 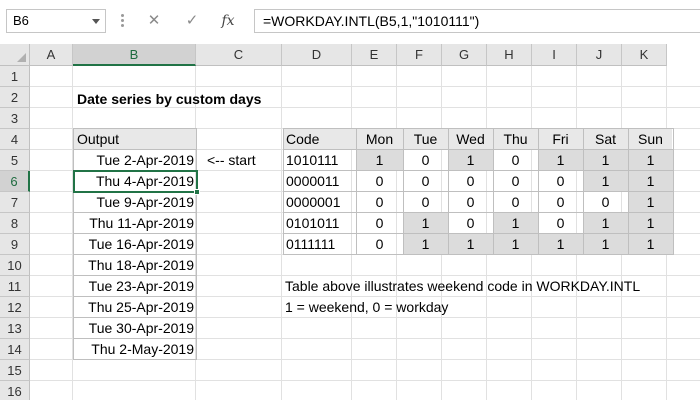 I want to click on output-date-cell: Thu 11-Apr-2019, so click(x=134, y=223).